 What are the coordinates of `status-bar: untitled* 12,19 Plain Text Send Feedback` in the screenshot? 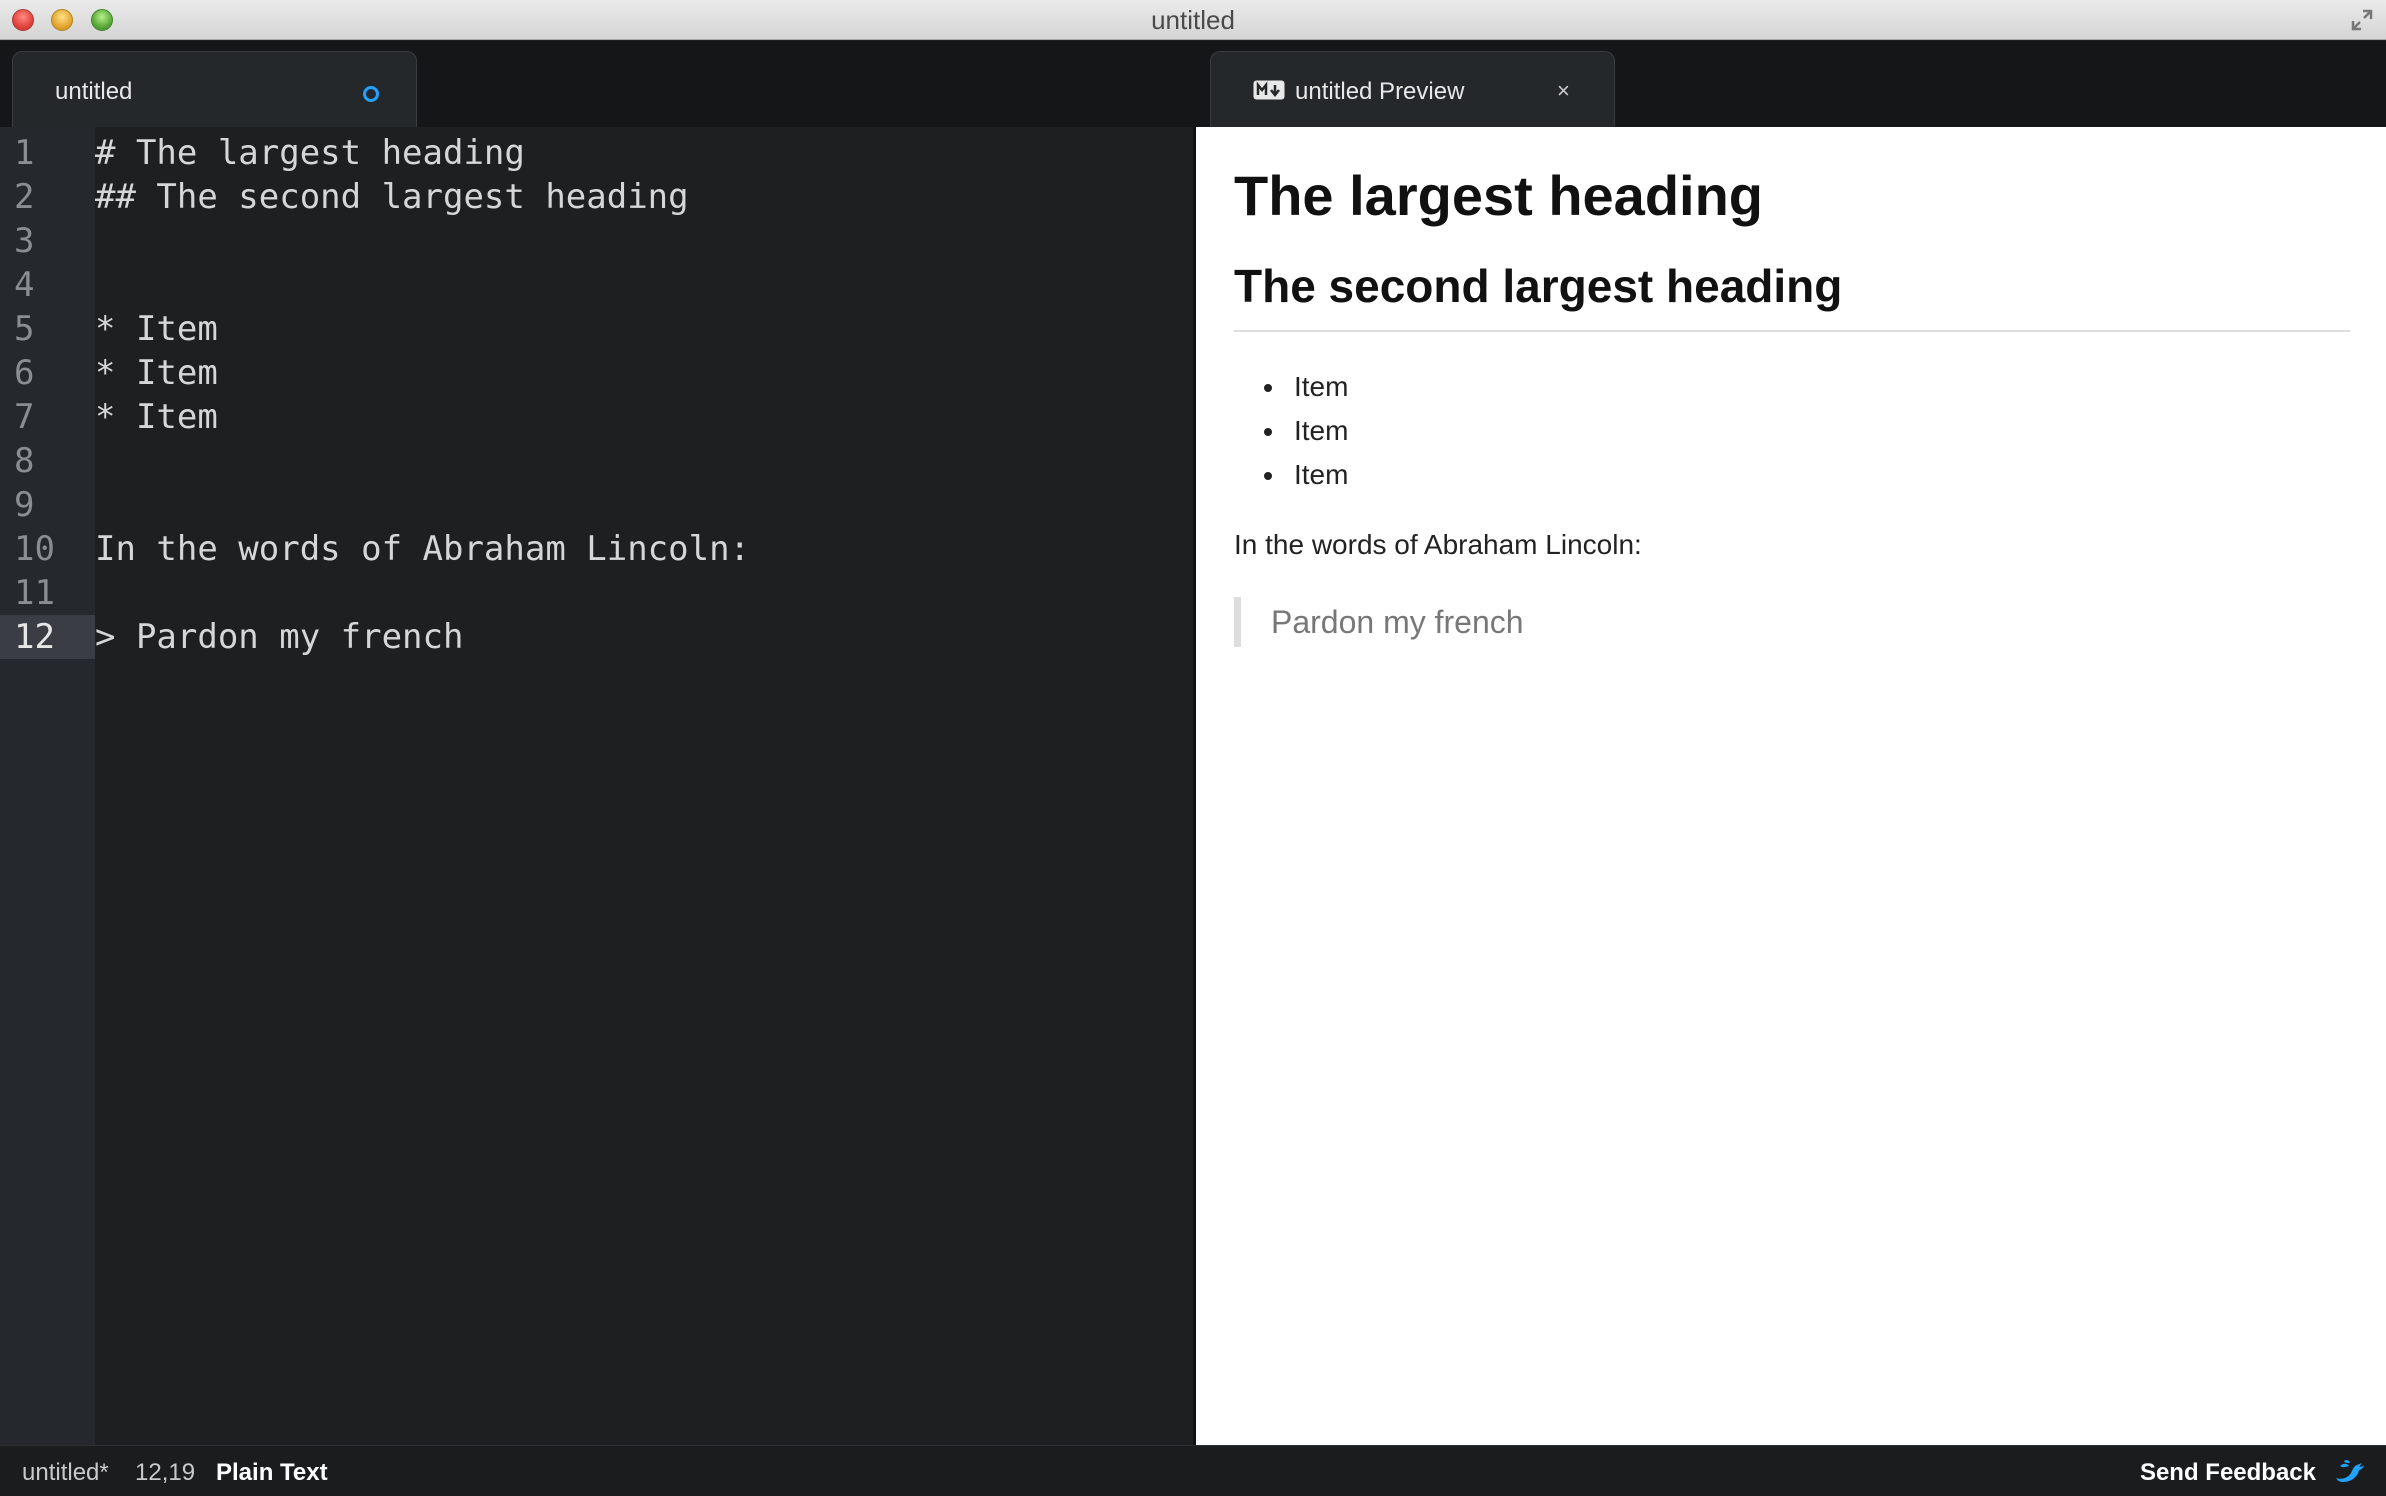 It's located at (1193, 1470).